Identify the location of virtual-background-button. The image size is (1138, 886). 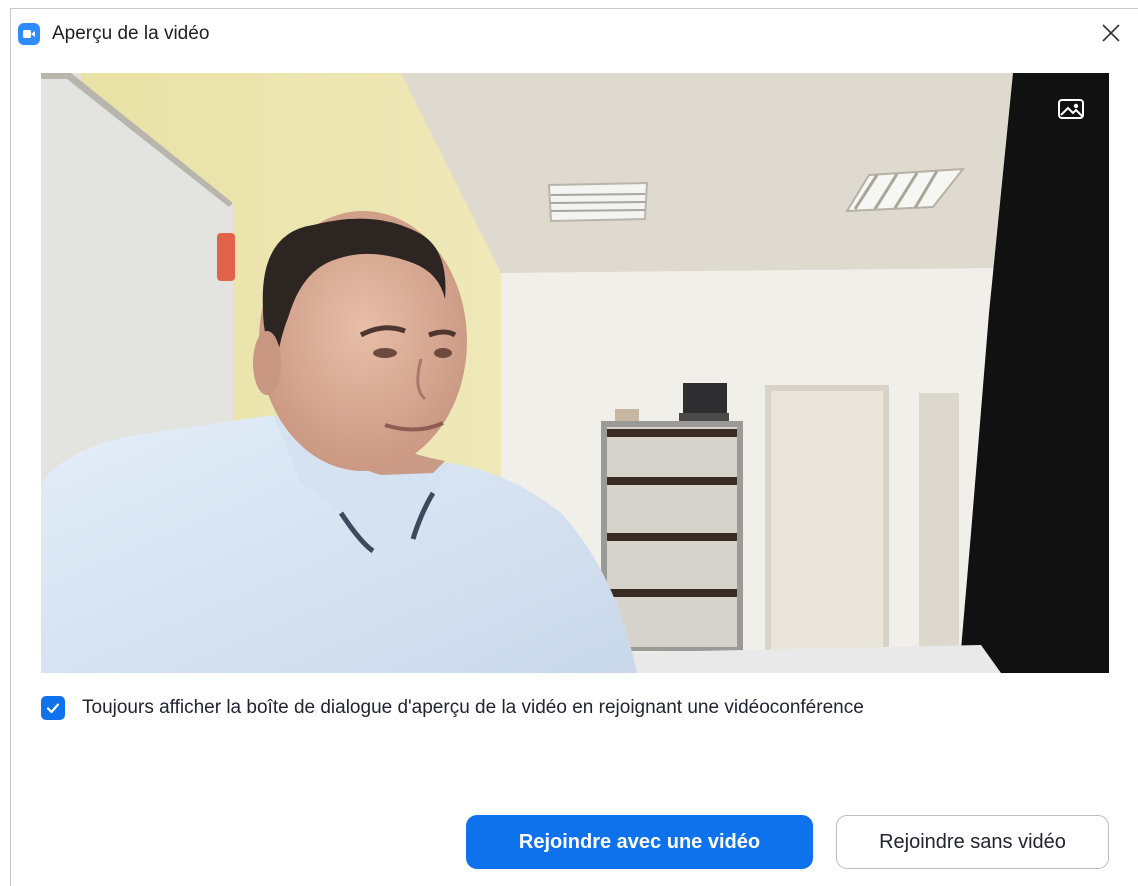
(1071, 109).